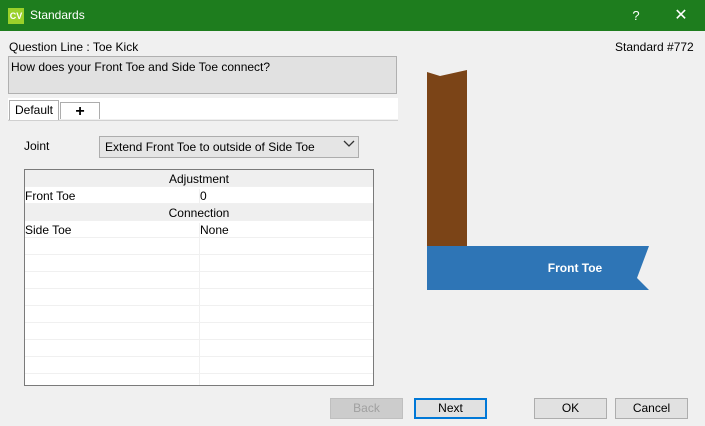 This screenshot has width=705, height=426. Describe the element at coordinates (636, 16) in the screenshot. I see `help-button: ?` at that location.